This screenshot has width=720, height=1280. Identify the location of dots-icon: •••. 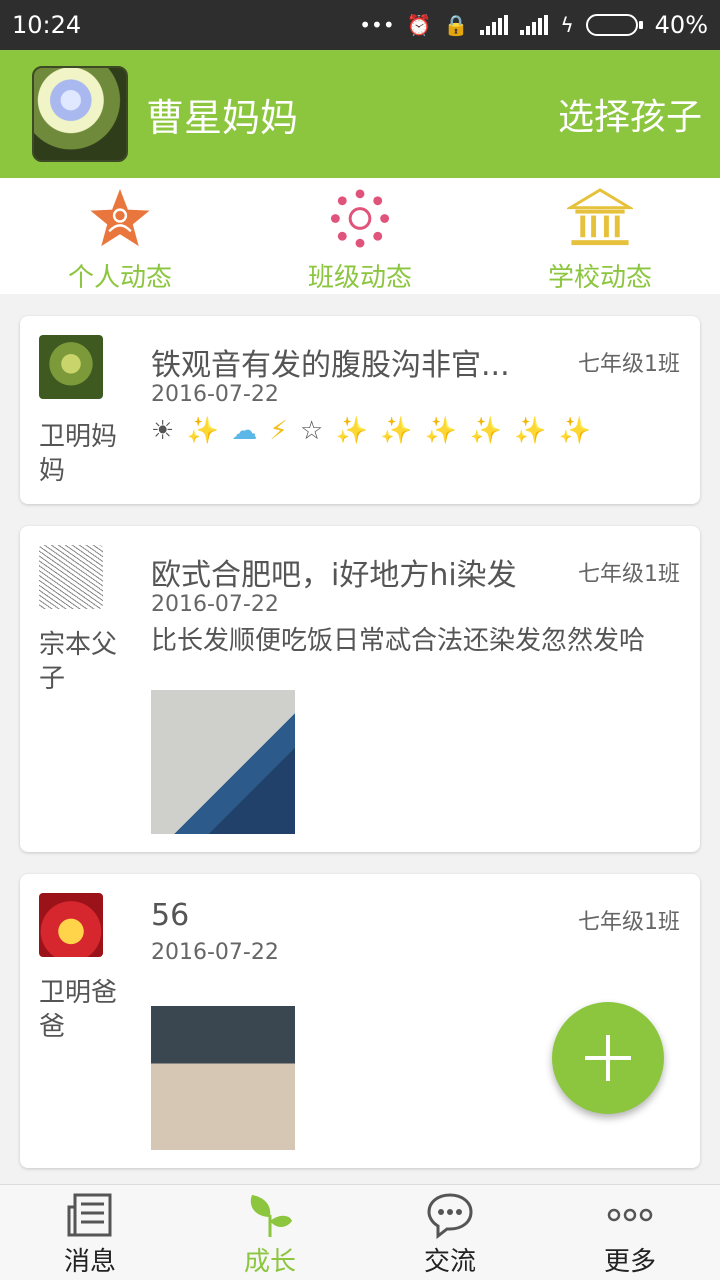
(377, 25).